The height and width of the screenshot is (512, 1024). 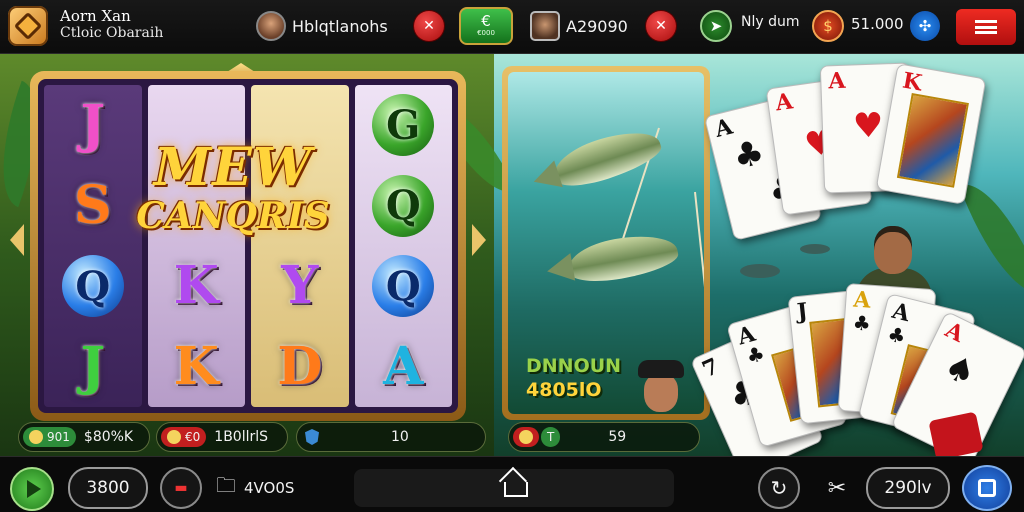 I want to click on bet-amount-button: 3800, so click(x=108, y=488).